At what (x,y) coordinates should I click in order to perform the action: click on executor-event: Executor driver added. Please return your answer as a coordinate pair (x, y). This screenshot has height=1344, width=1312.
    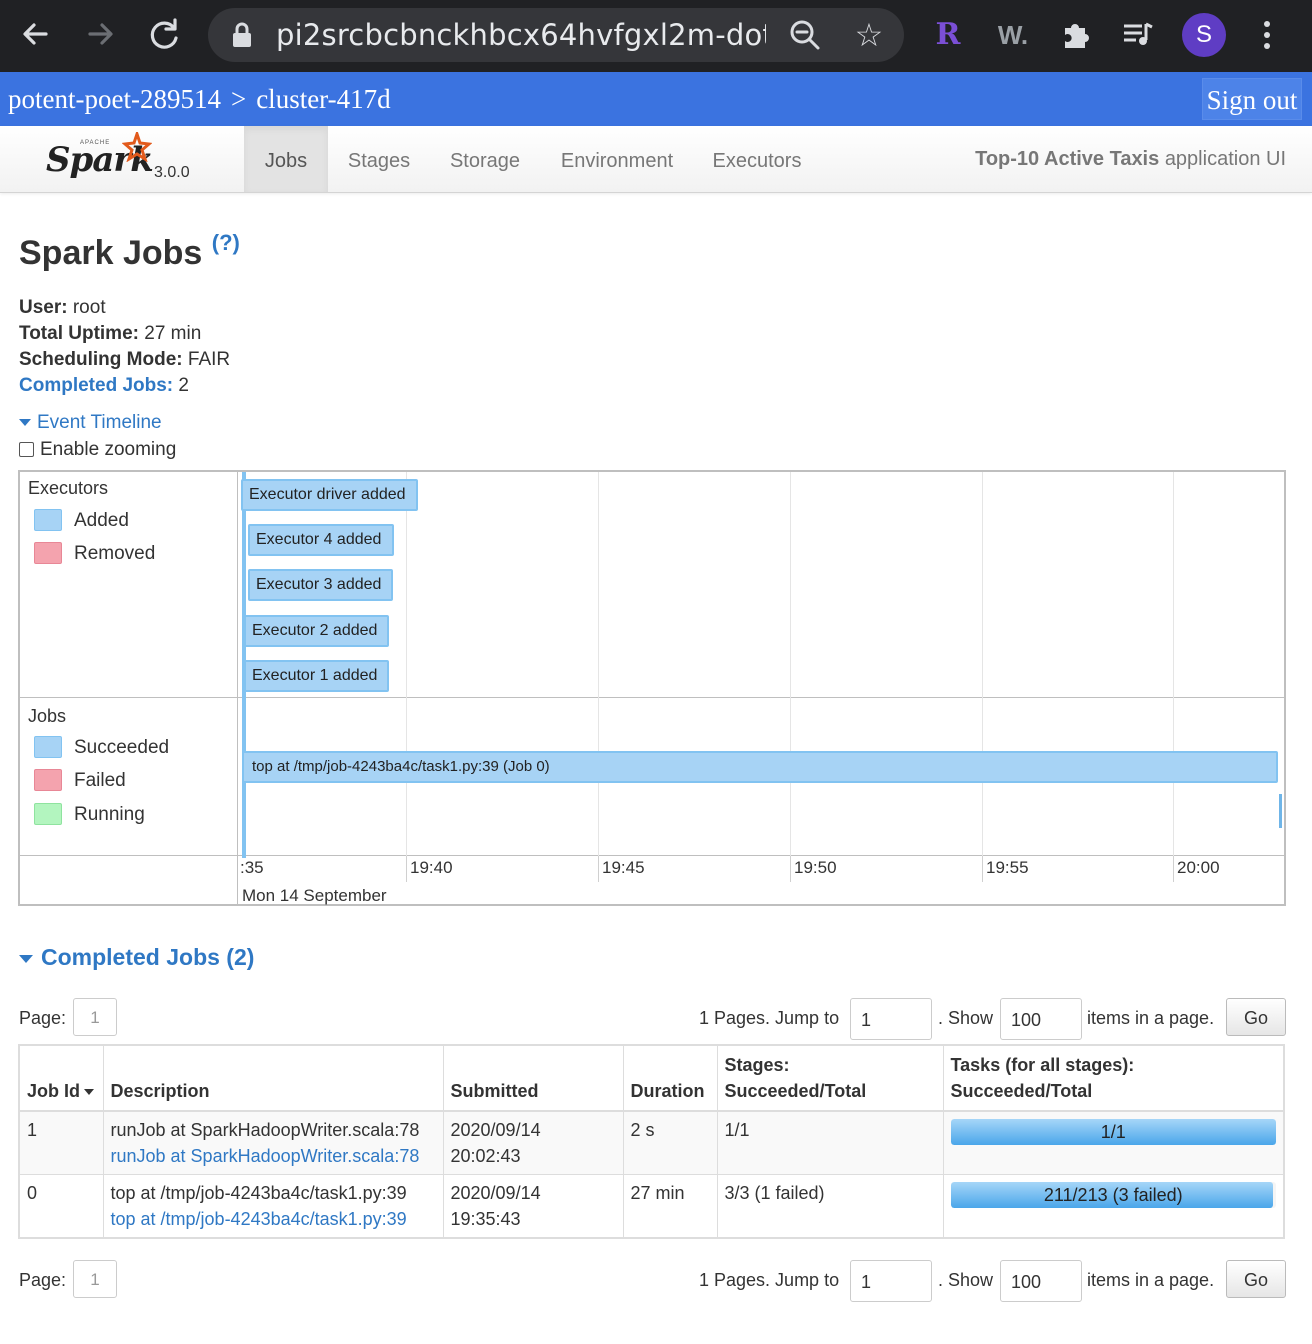
    Looking at the image, I should click on (329, 495).